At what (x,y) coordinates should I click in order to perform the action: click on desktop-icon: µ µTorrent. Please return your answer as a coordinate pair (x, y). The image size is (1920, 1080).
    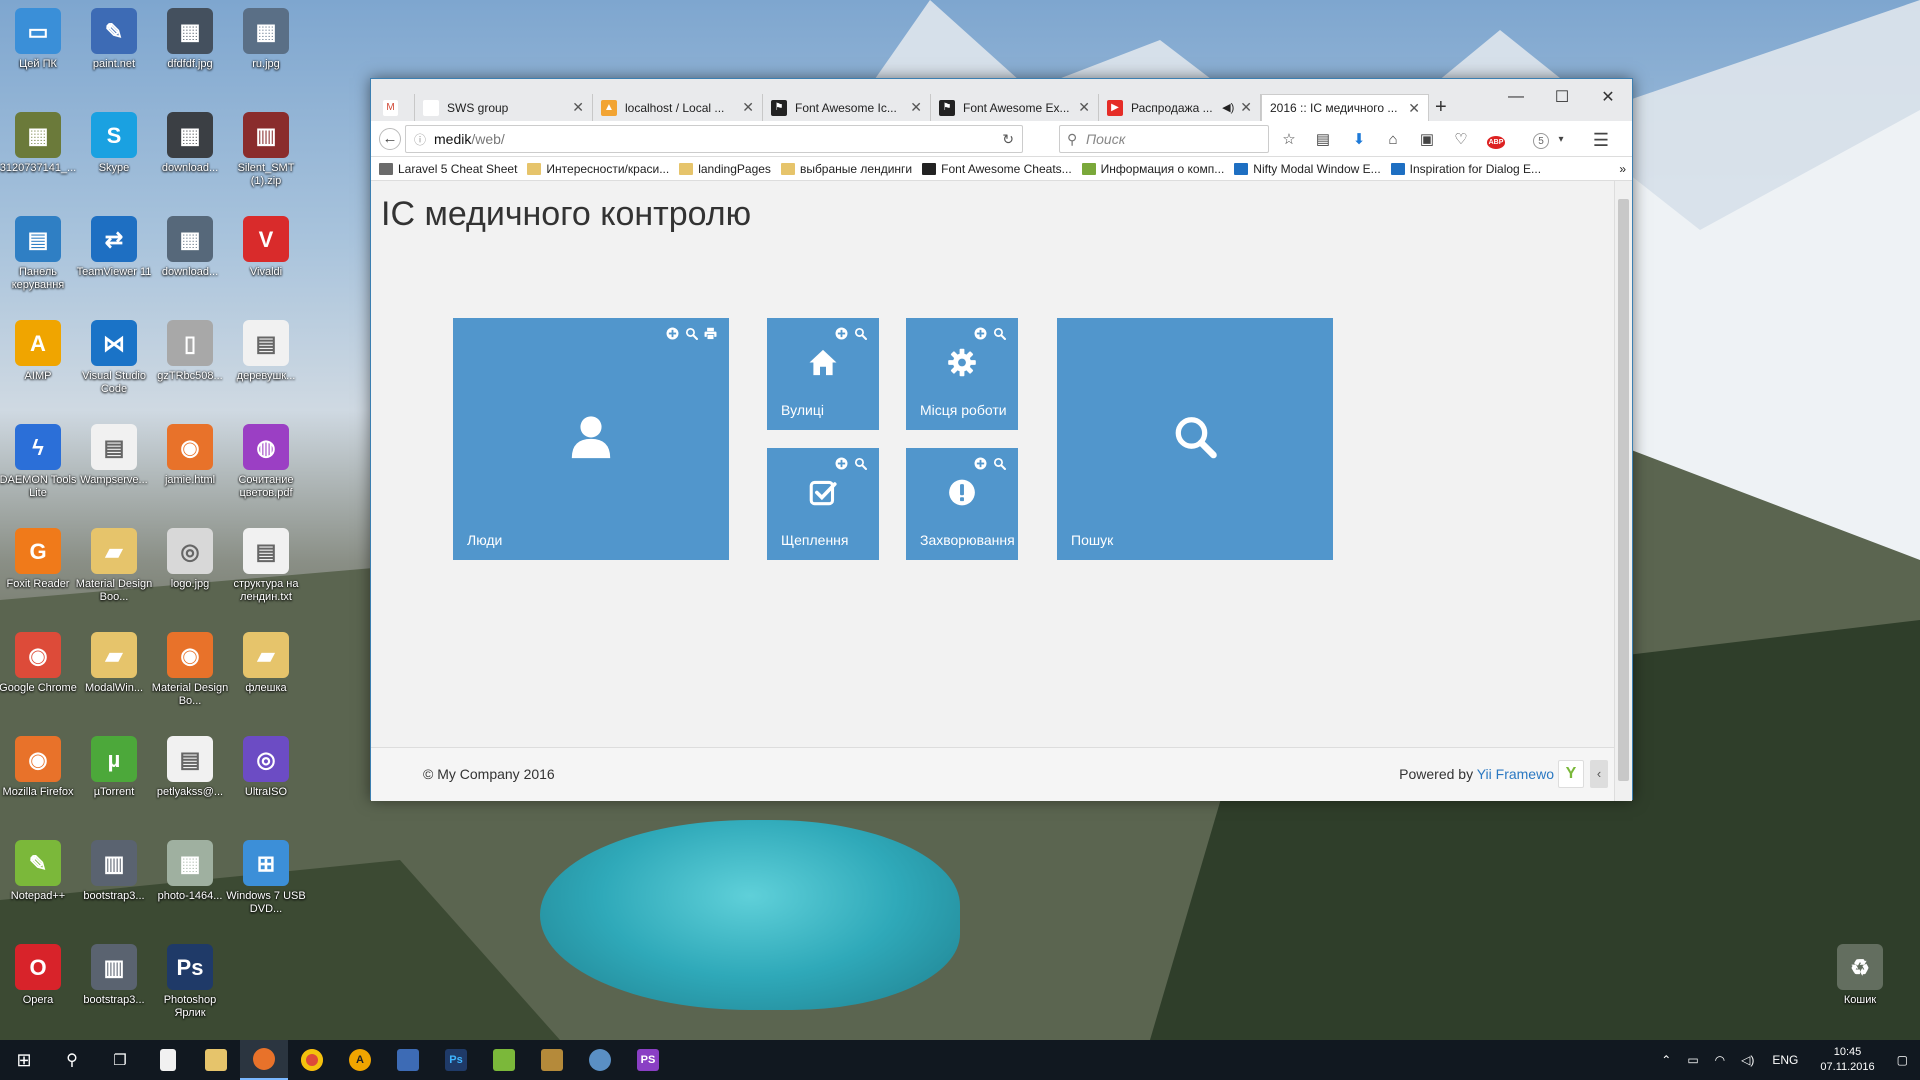
    Looking at the image, I should click on (114, 767).